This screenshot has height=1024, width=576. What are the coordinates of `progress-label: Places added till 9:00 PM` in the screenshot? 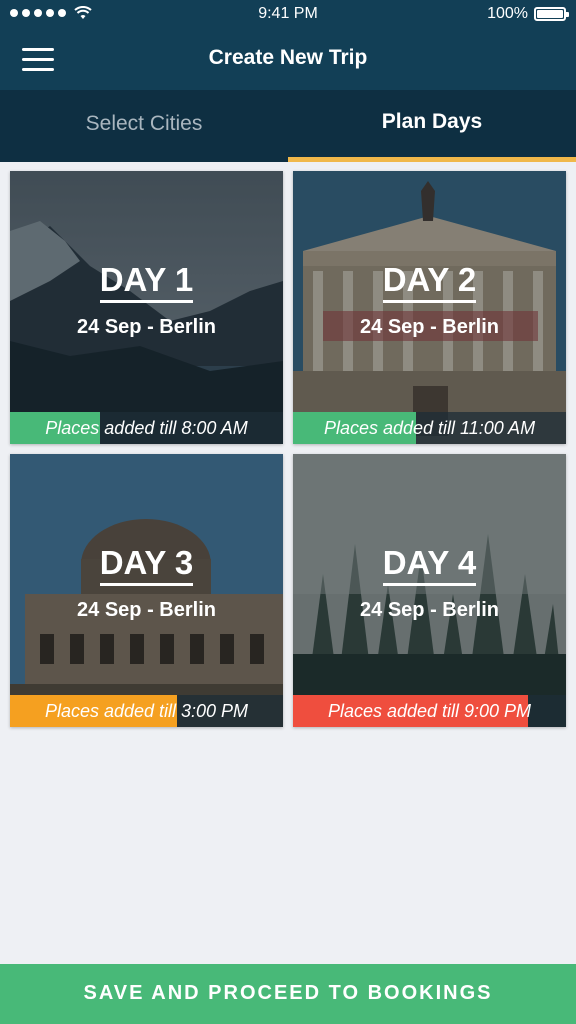 It's located at (429, 711).